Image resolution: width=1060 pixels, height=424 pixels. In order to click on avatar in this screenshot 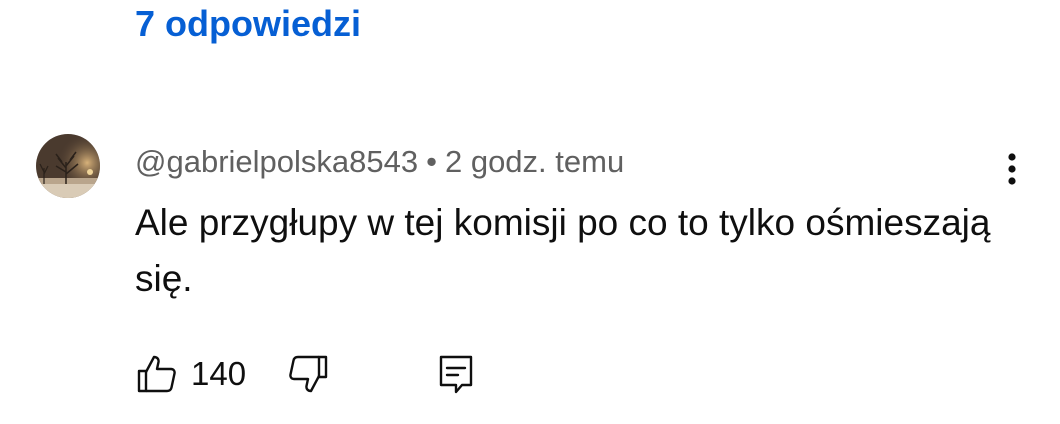, I will do `click(68, 166)`.